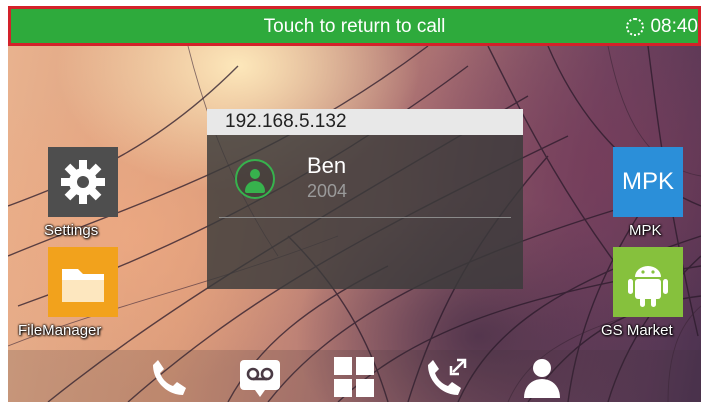  Describe the element at coordinates (674, 26) in the screenshot. I see `status-time: 08:40` at that location.